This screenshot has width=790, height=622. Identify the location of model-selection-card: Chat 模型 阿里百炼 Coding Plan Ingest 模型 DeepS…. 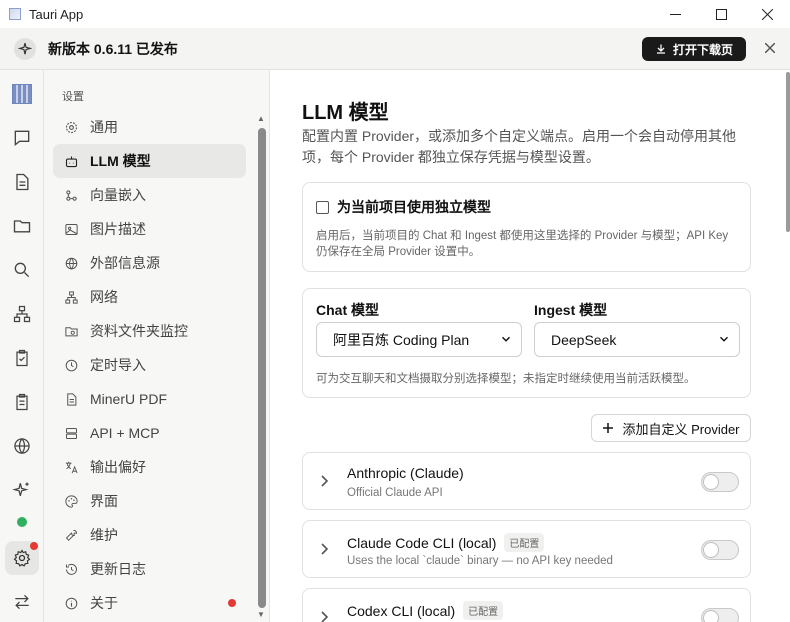
(526, 343).